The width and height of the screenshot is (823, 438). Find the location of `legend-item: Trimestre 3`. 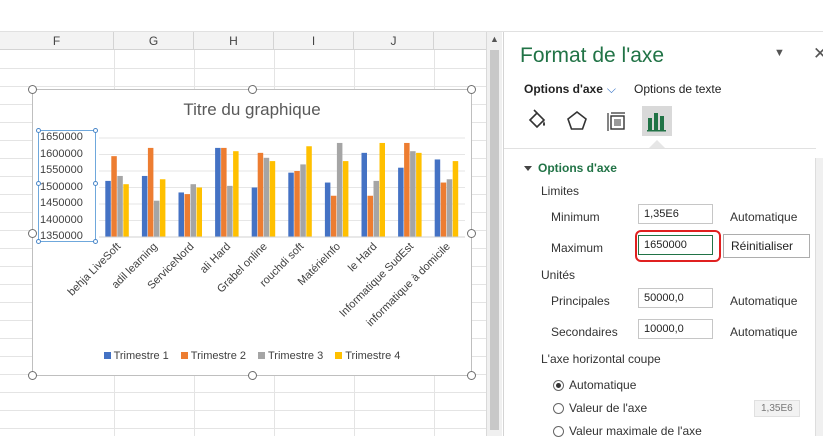

legend-item: Trimestre 3 is located at coordinates (290, 356).